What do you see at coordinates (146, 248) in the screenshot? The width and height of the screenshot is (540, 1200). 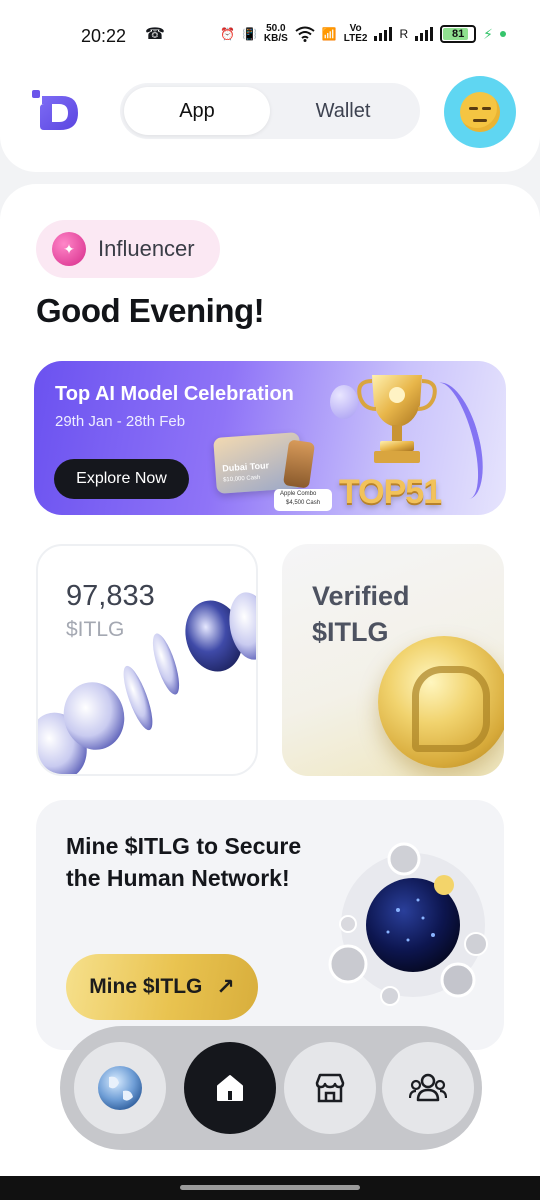 I see `role-label: Influencer` at bounding box center [146, 248].